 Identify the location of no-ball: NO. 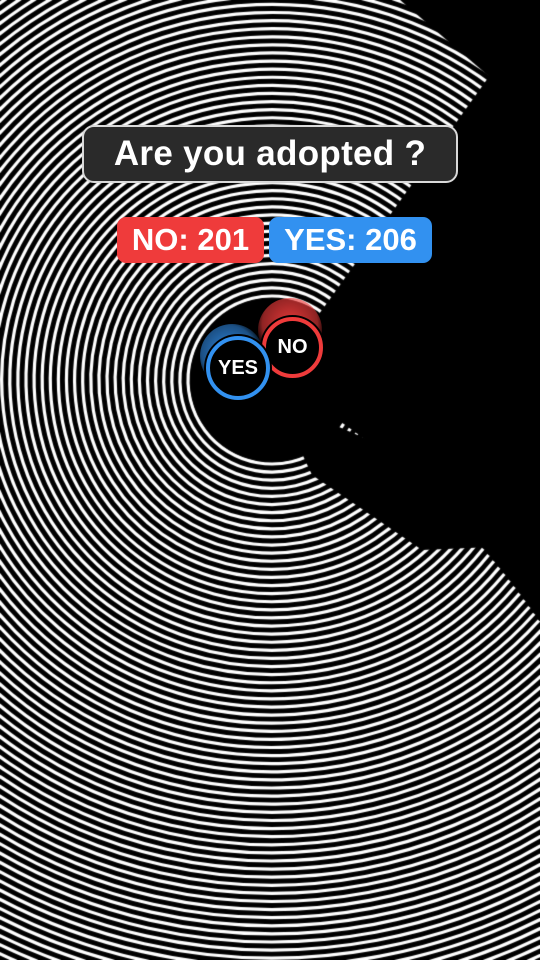
(292, 347).